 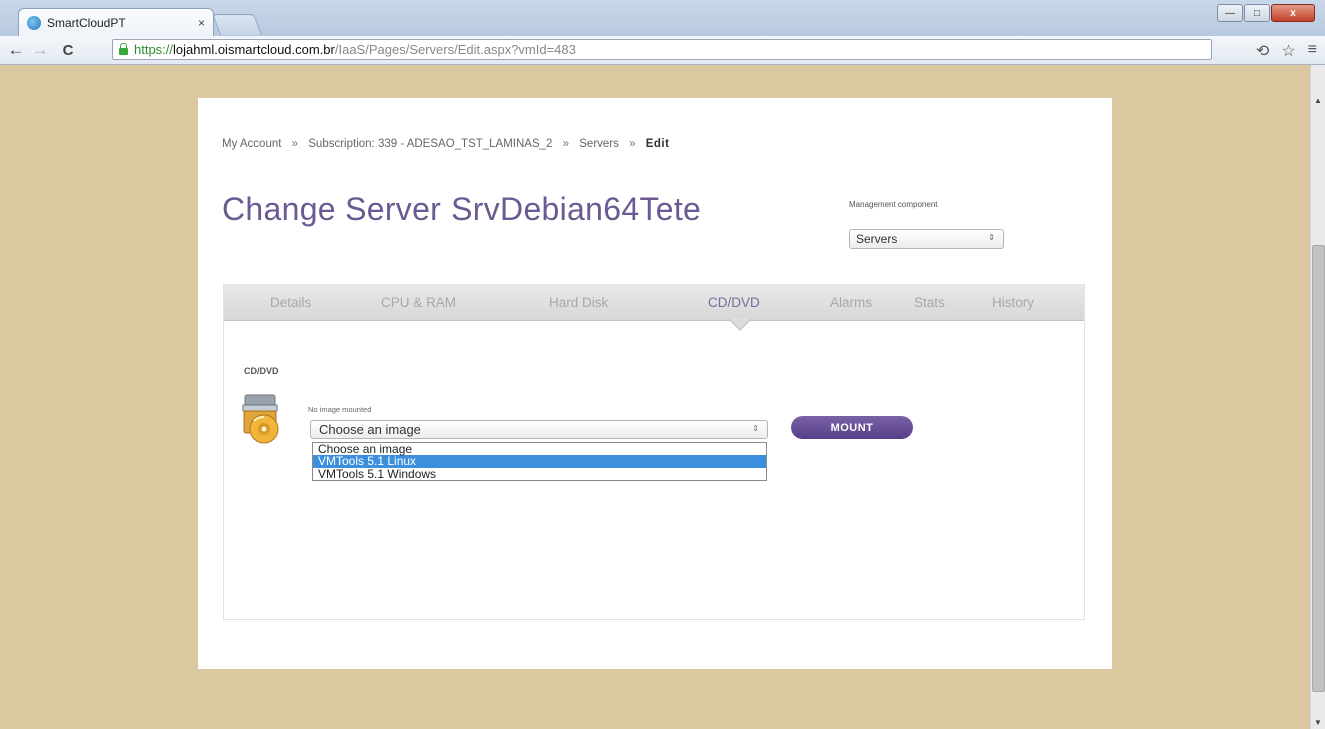 What do you see at coordinates (68, 50) in the screenshot?
I see `reload-button: C` at bounding box center [68, 50].